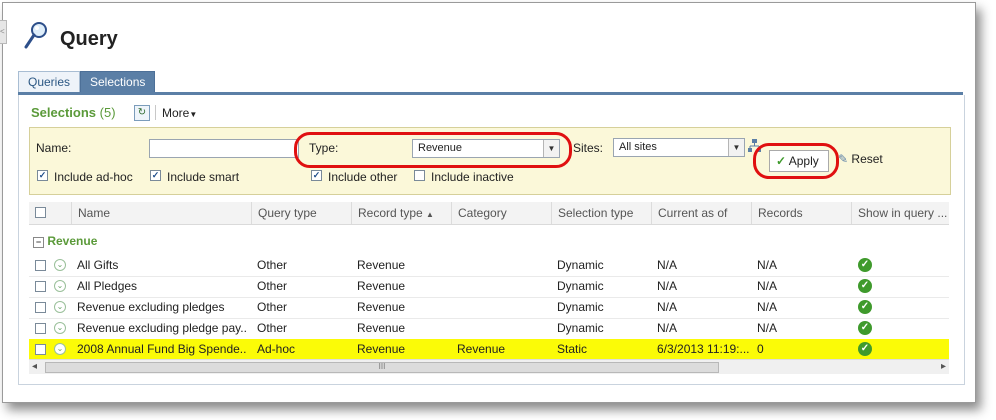  What do you see at coordinates (736, 147) in the screenshot?
I see `chevron-down-icon: ▼` at bounding box center [736, 147].